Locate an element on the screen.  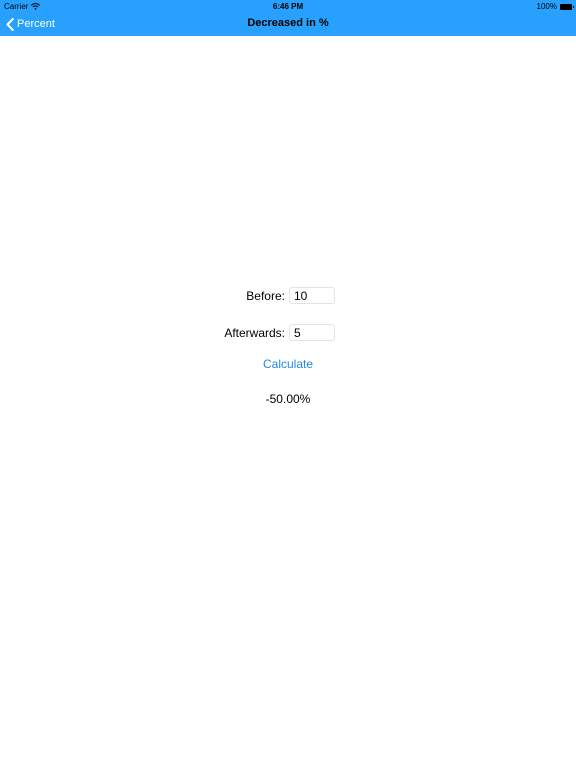
navigation-bar: Percent Decreased in % is located at coordinates (288, 24).